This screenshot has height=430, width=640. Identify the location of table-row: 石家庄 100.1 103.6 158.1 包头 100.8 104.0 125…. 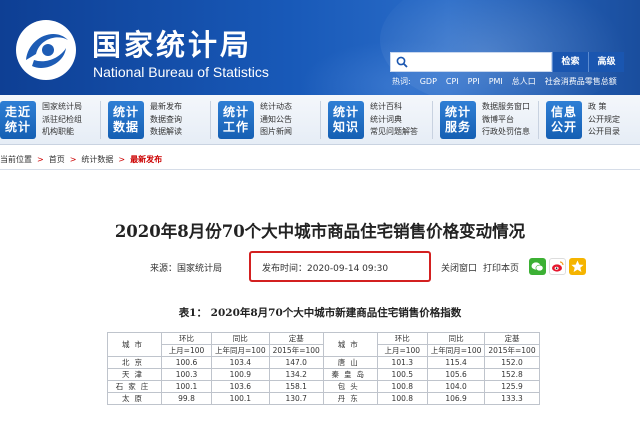
(323, 386).